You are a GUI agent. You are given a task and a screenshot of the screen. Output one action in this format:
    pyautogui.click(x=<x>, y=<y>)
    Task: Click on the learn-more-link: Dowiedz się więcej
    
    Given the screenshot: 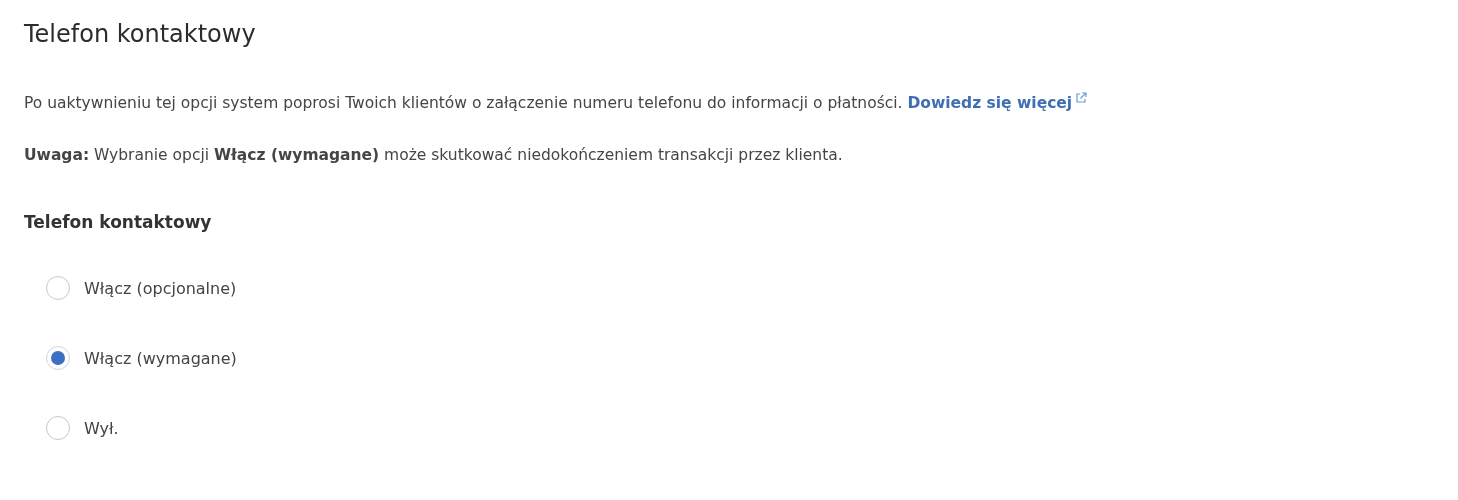 What is the action you would take?
    pyautogui.click(x=997, y=103)
    